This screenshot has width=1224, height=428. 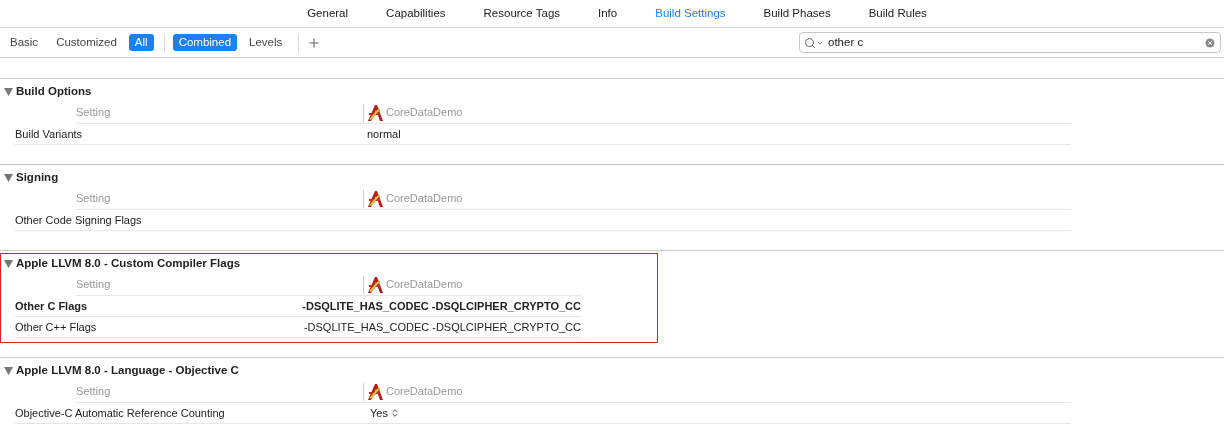 What do you see at coordinates (24, 42) in the screenshot?
I see `filter-button: Basic` at bounding box center [24, 42].